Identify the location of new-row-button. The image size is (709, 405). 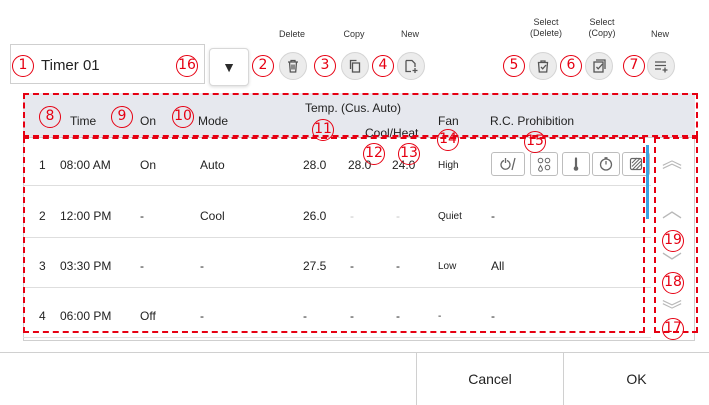
(661, 66).